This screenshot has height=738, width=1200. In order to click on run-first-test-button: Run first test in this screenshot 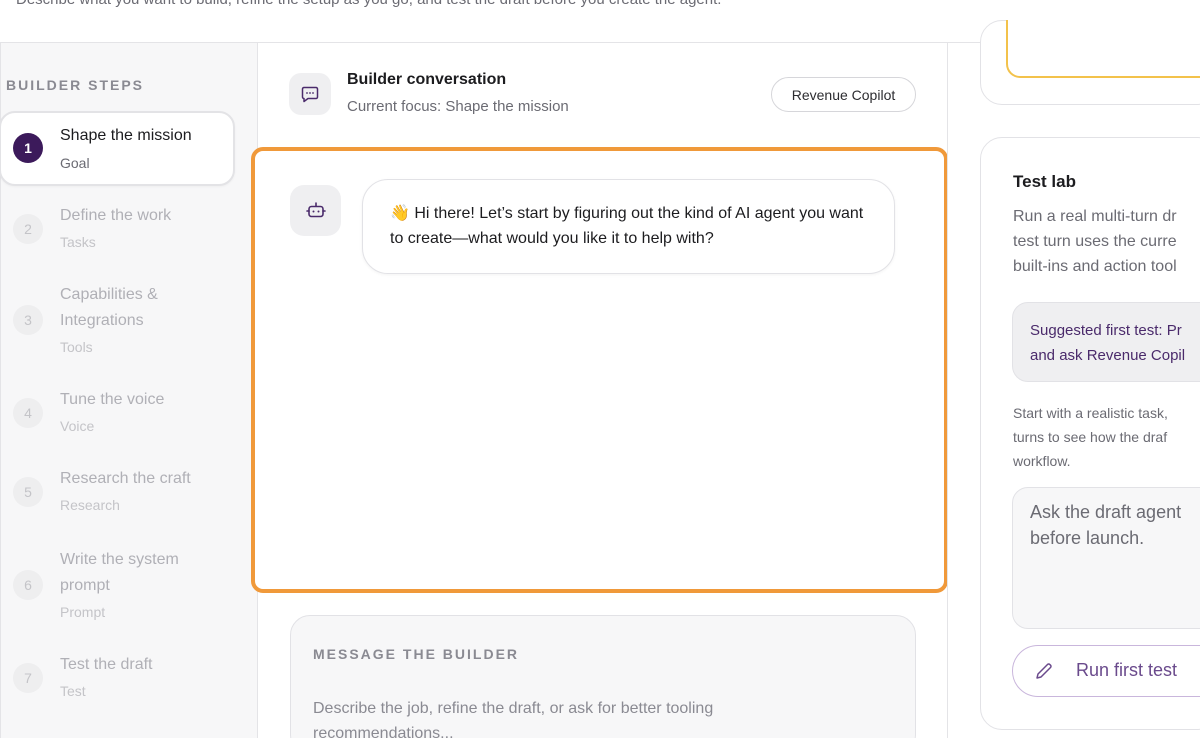, I will do `click(1106, 671)`.